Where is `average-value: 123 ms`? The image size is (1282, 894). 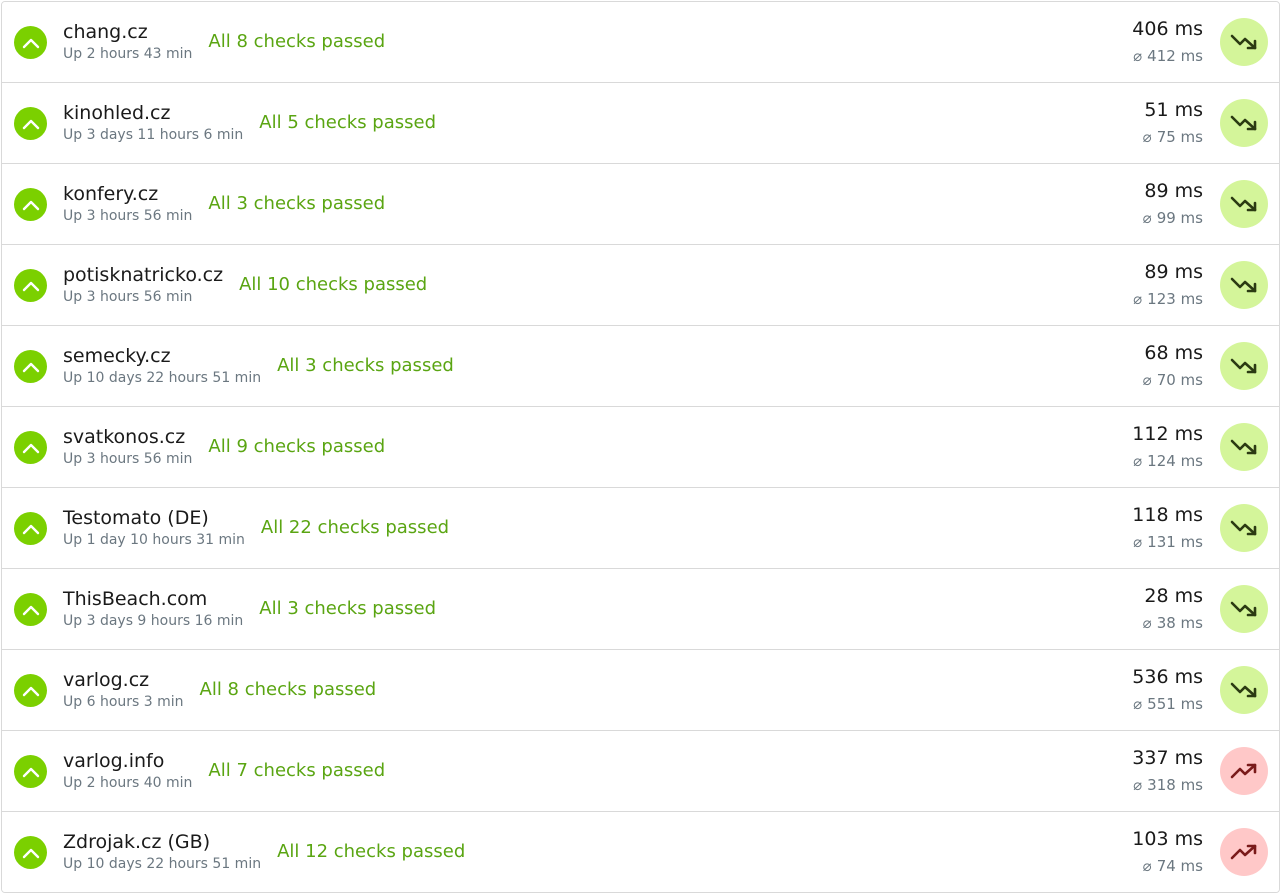 average-value: 123 ms is located at coordinates (1175, 299).